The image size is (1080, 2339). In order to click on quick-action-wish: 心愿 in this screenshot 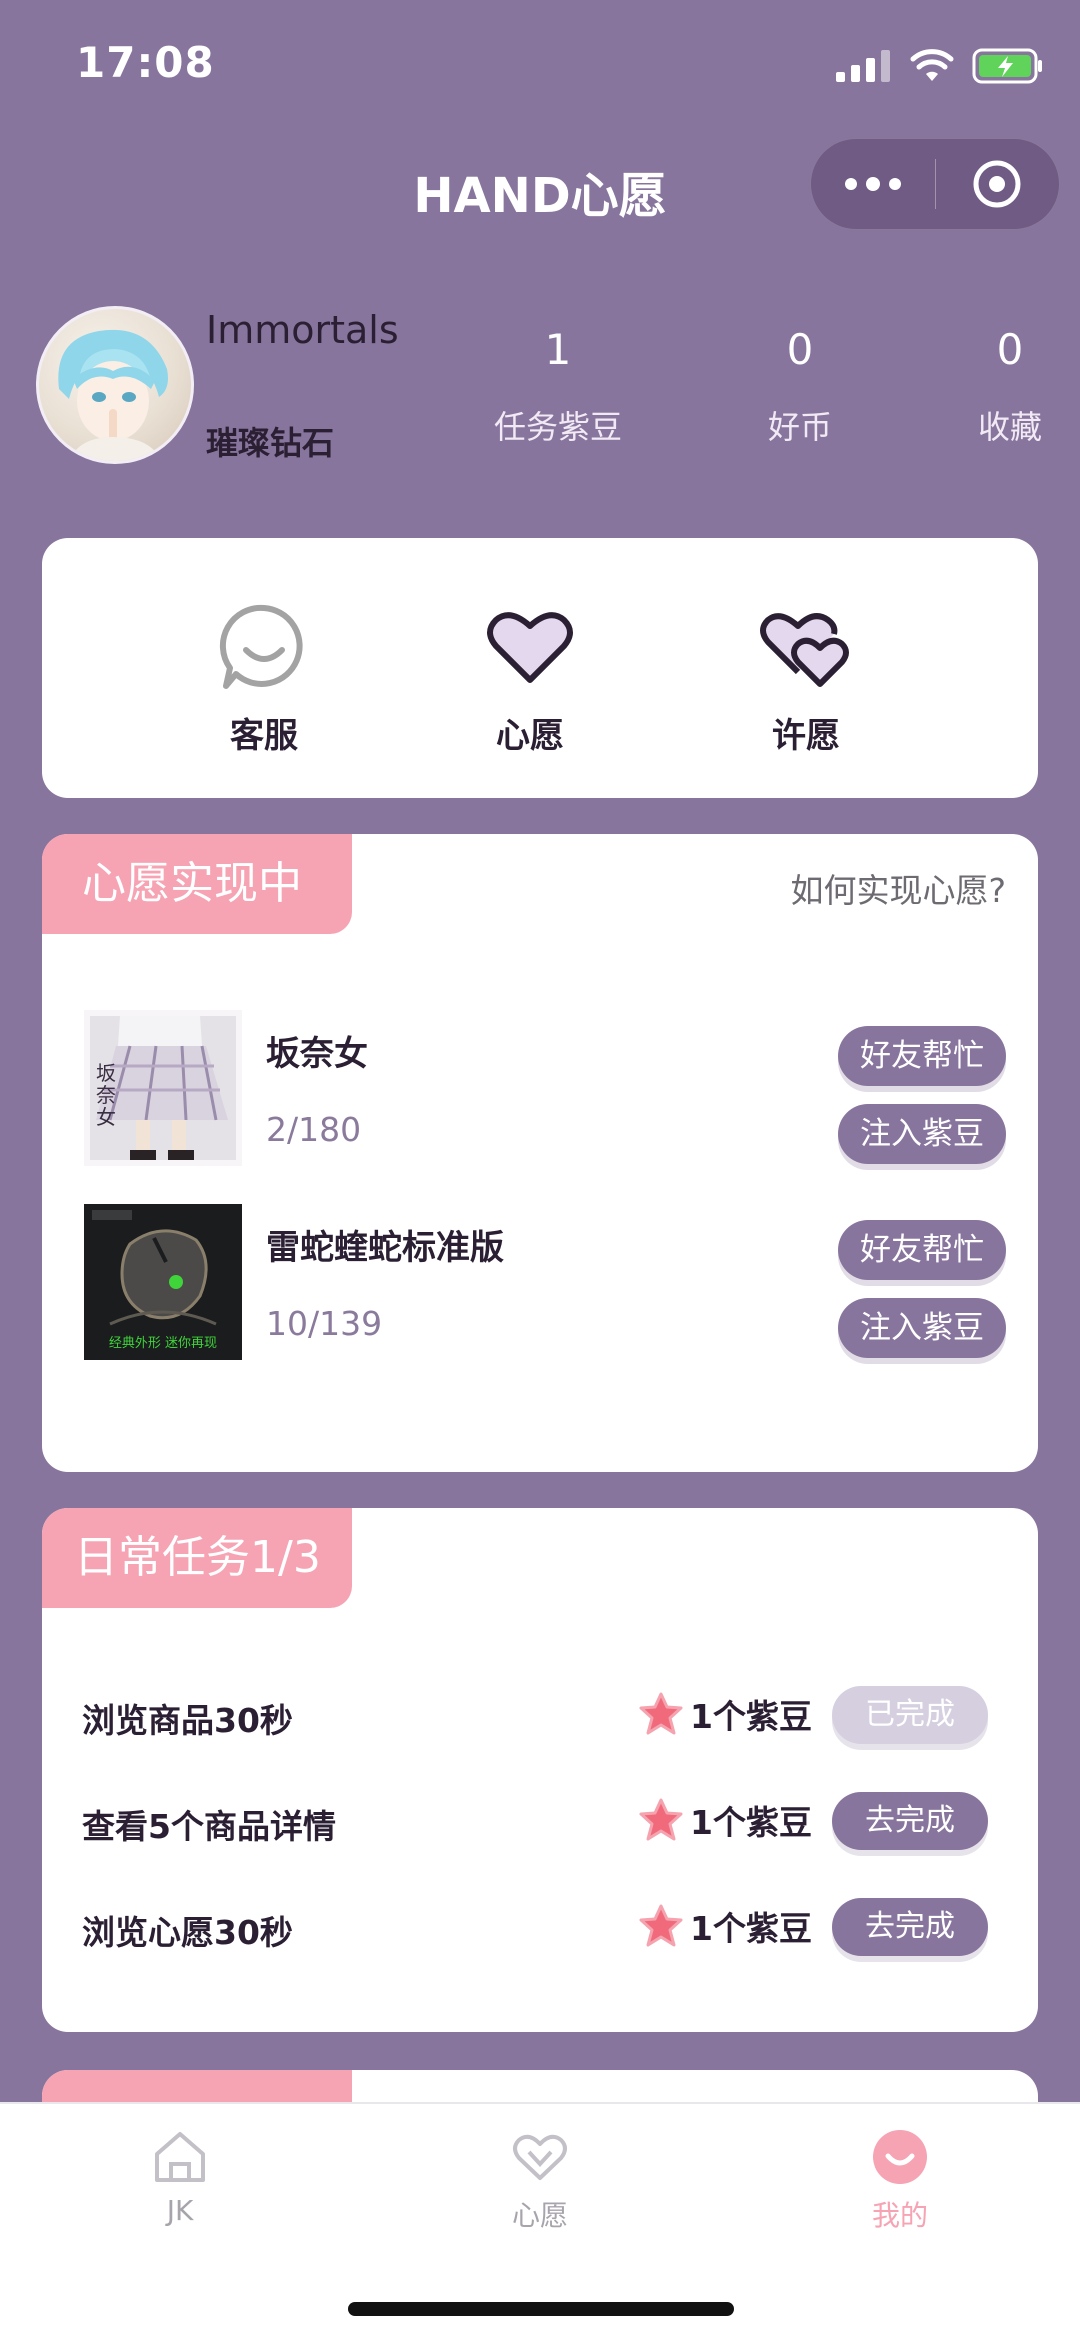, I will do `click(530, 677)`.